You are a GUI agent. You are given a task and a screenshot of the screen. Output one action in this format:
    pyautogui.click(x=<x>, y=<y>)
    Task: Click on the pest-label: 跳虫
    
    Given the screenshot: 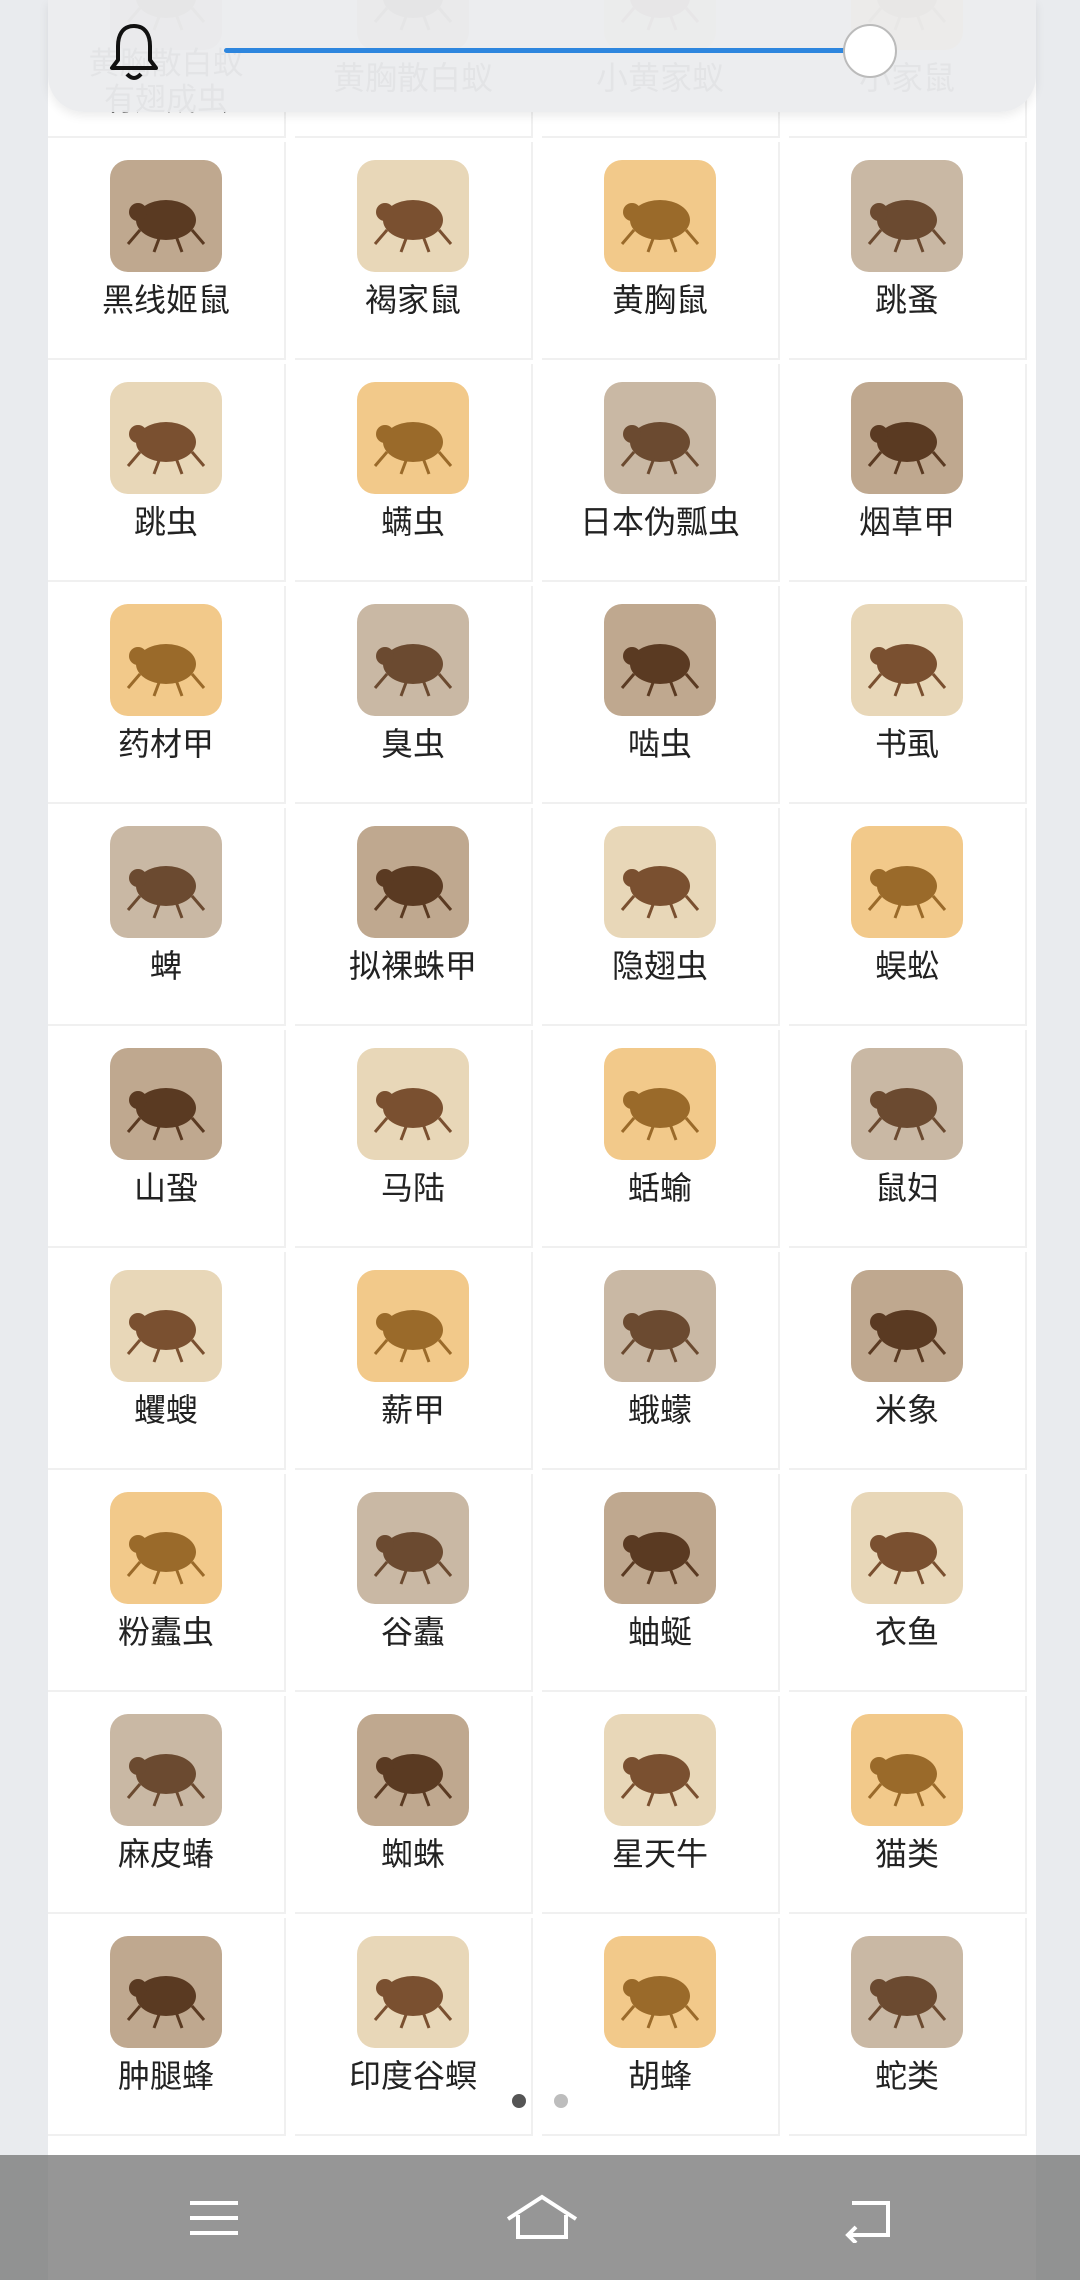 What is the action you would take?
    pyautogui.click(x=165, y=522)
    